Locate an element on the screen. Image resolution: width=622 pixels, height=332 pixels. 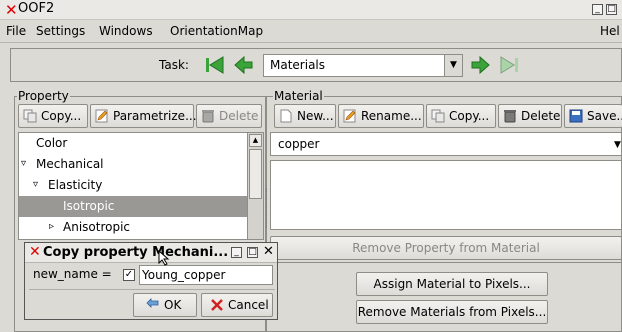
remove-property-button: Remove Property from Material is located at coordinates (446, 248).